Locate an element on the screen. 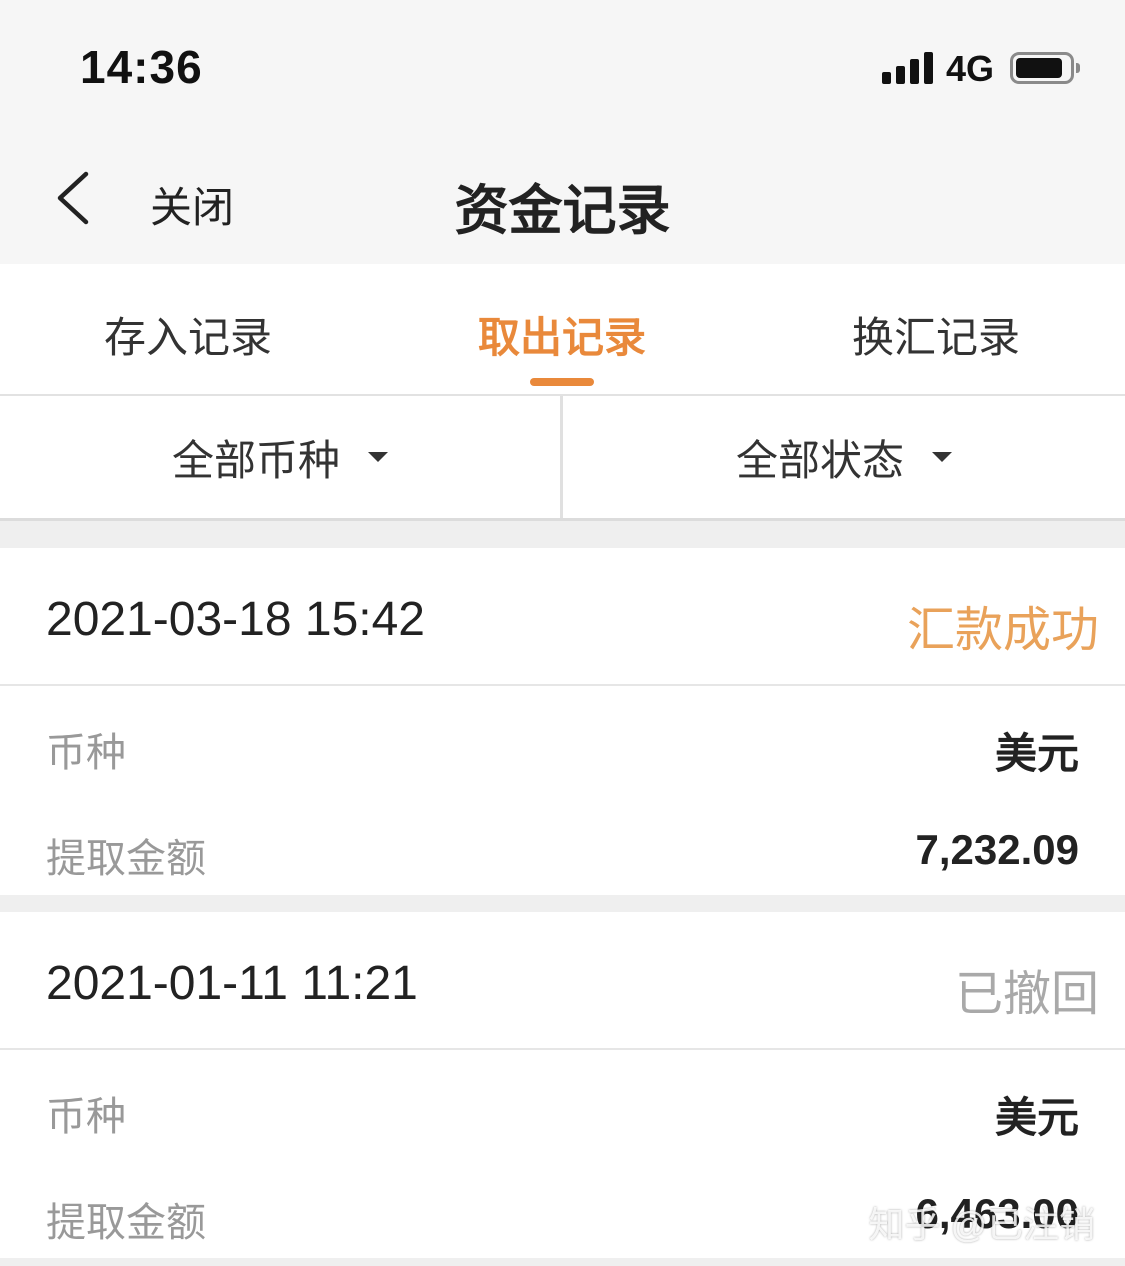  record-date: 2021-01-11 11:21 is located at coordinates (232, 983).